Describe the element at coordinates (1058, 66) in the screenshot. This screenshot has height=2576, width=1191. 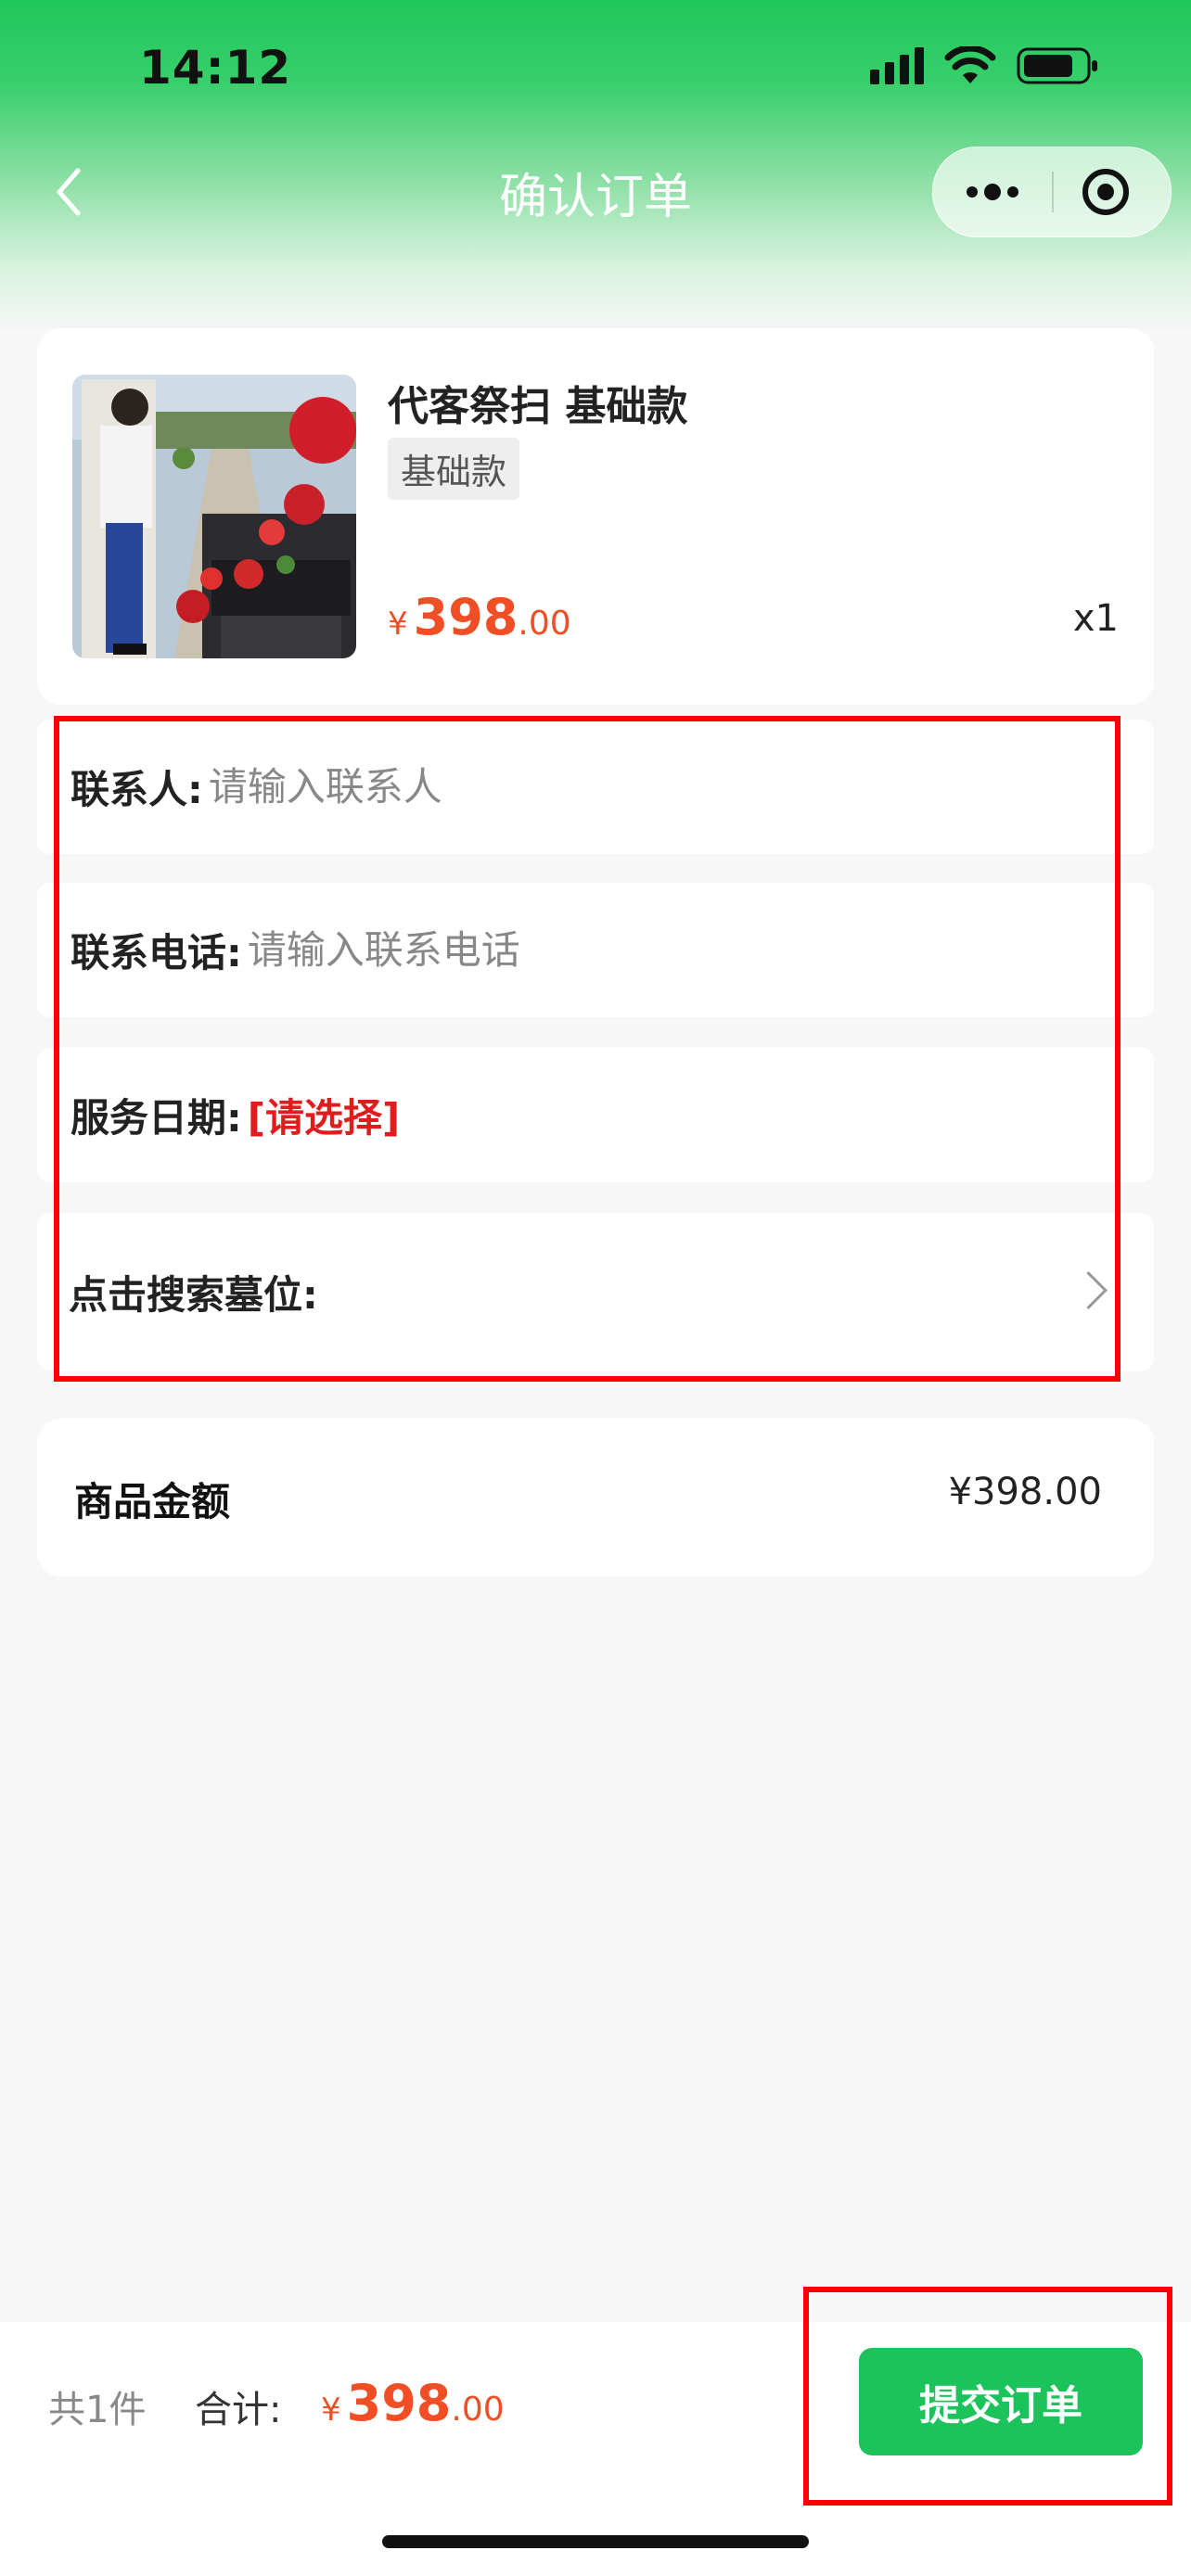
I see `battery-icon` at that location.